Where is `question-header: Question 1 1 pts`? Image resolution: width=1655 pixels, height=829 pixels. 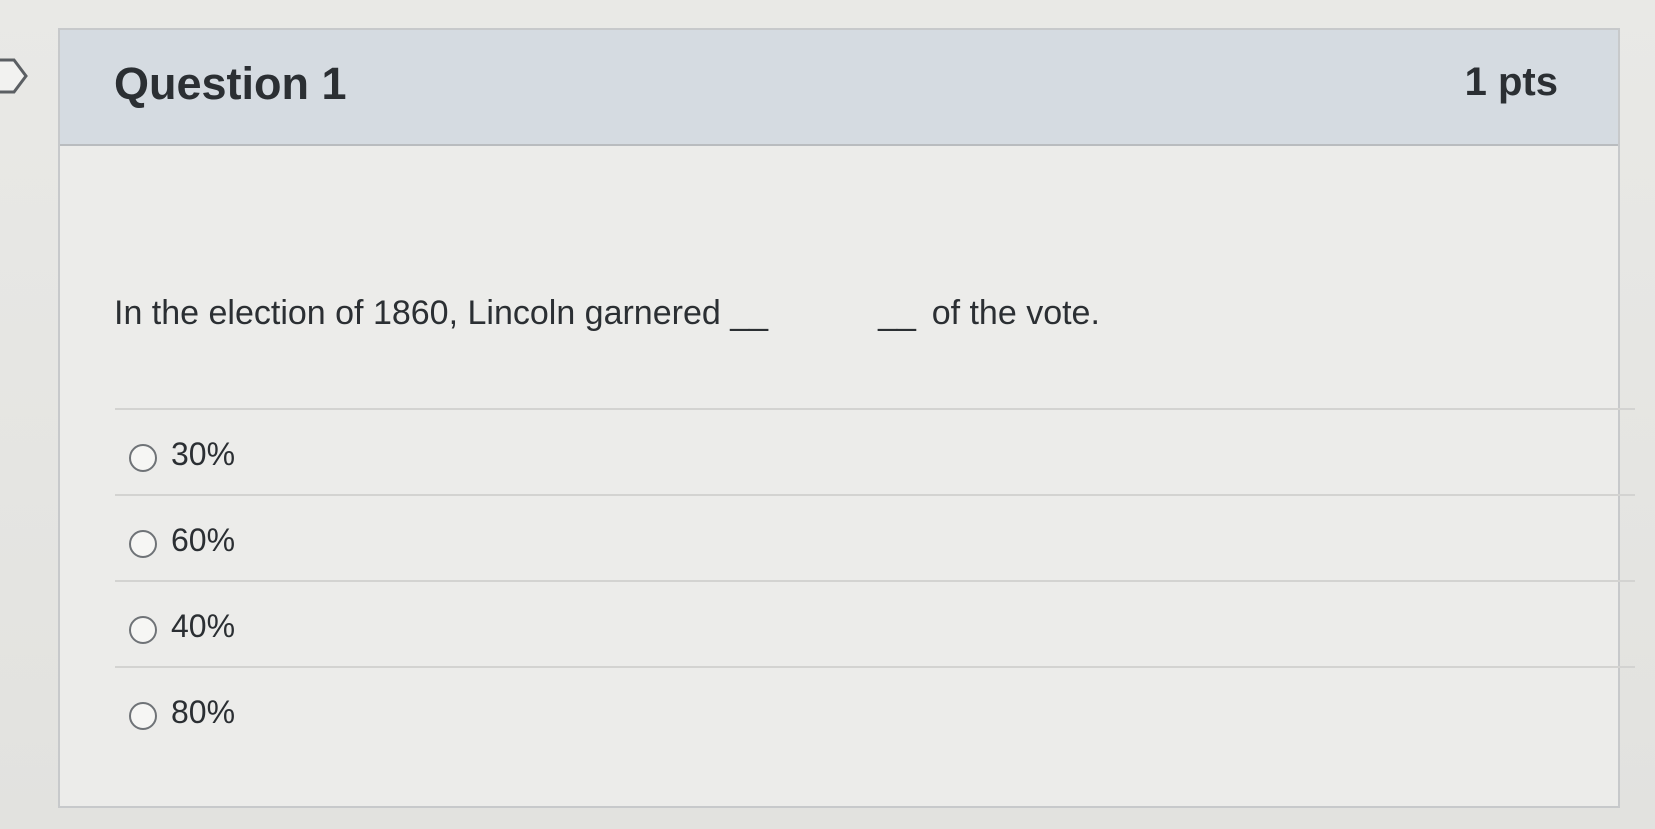
question-header: Question 1 1 pts is located at coordinates (839, 88).